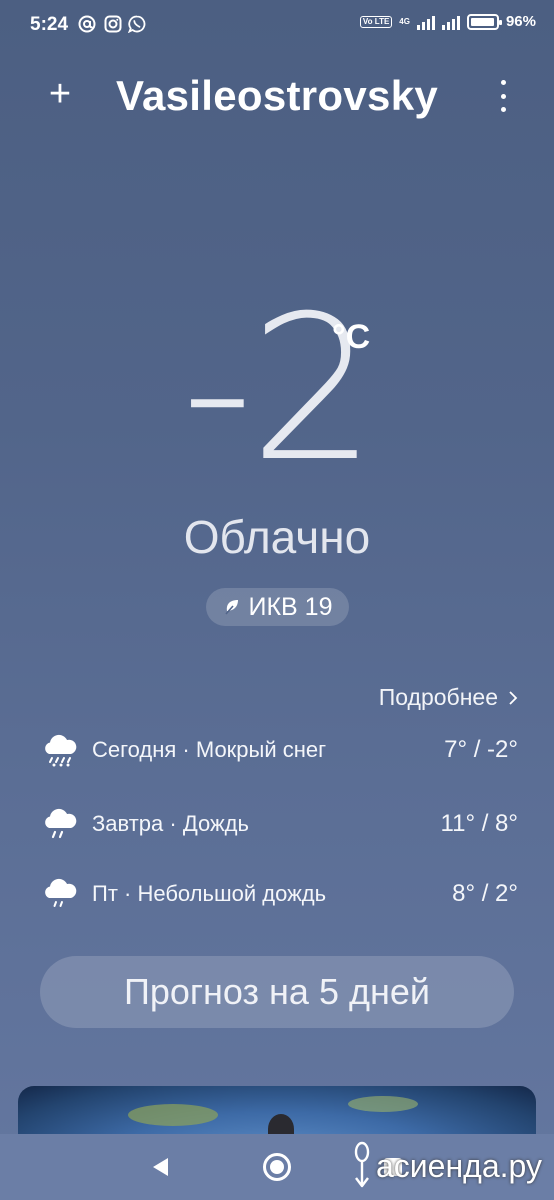 The image size is (554, 1200). I want to click on status-right: Vo LTE 4G 96%, so click(447, 21).